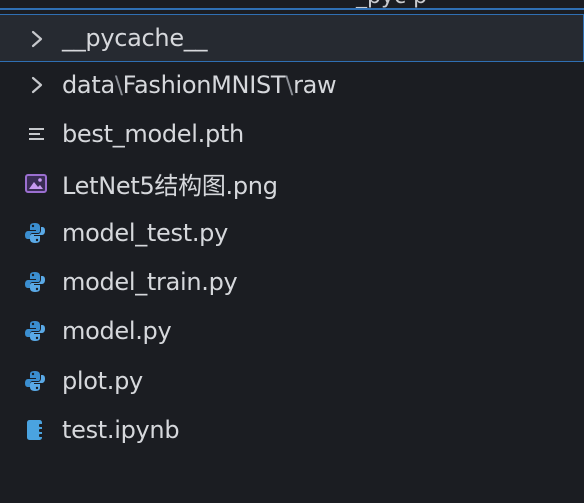  I want to click on image-file-icon, so click(36, 183).